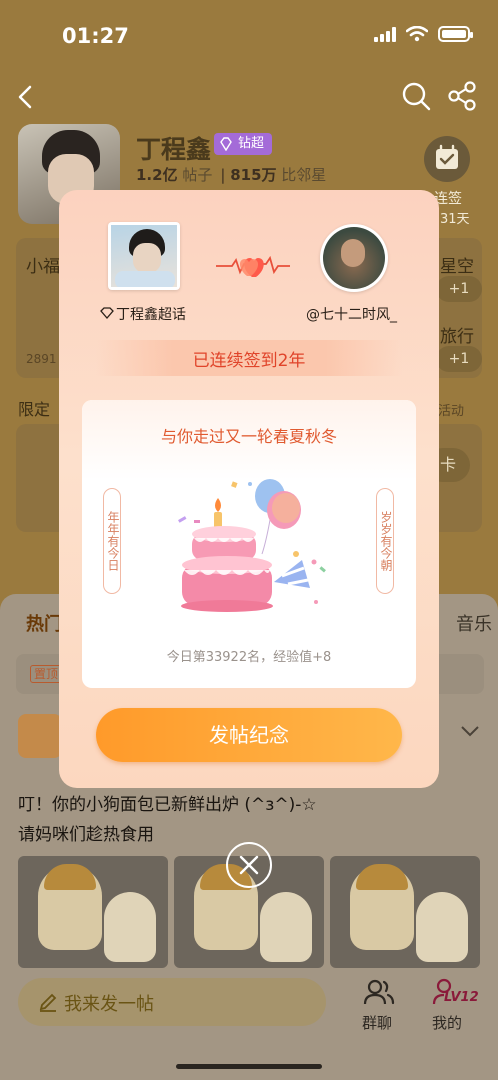 The image size is (498, 1080). Describe the element at coordinates (252, 545) in the screenshot. I see `cake-icon` at that location.